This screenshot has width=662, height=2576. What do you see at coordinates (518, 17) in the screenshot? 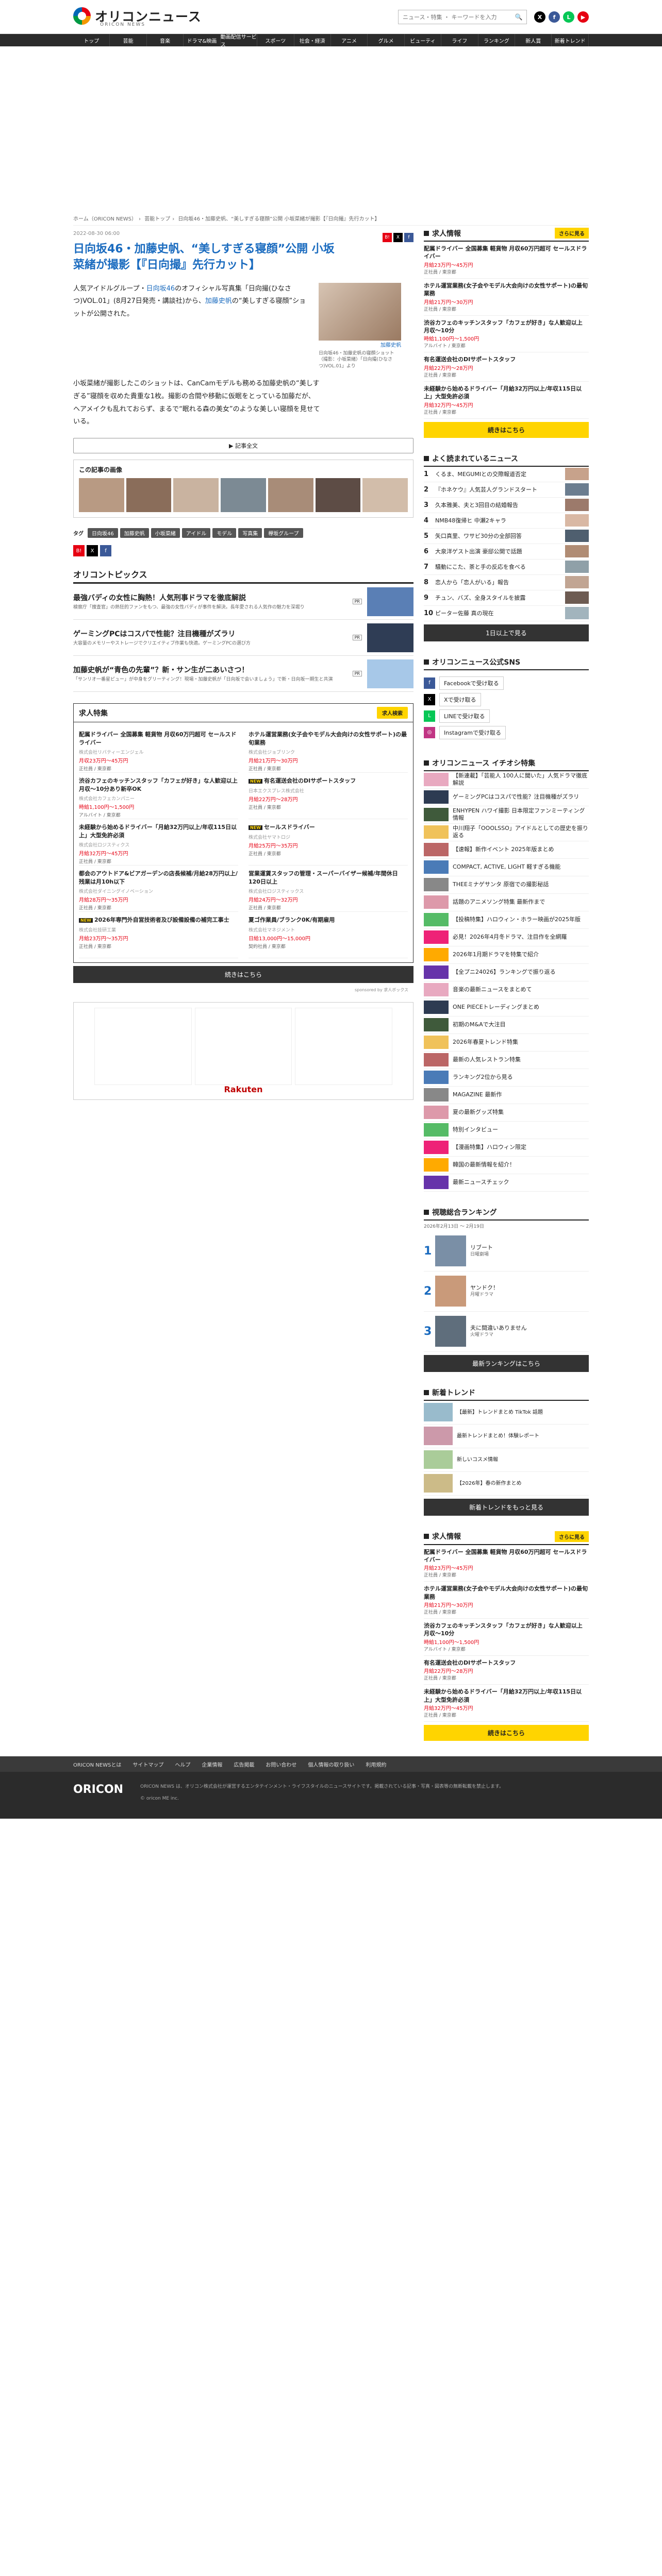
I see `search-icon: 🔍` at bounding box center [518, 17].